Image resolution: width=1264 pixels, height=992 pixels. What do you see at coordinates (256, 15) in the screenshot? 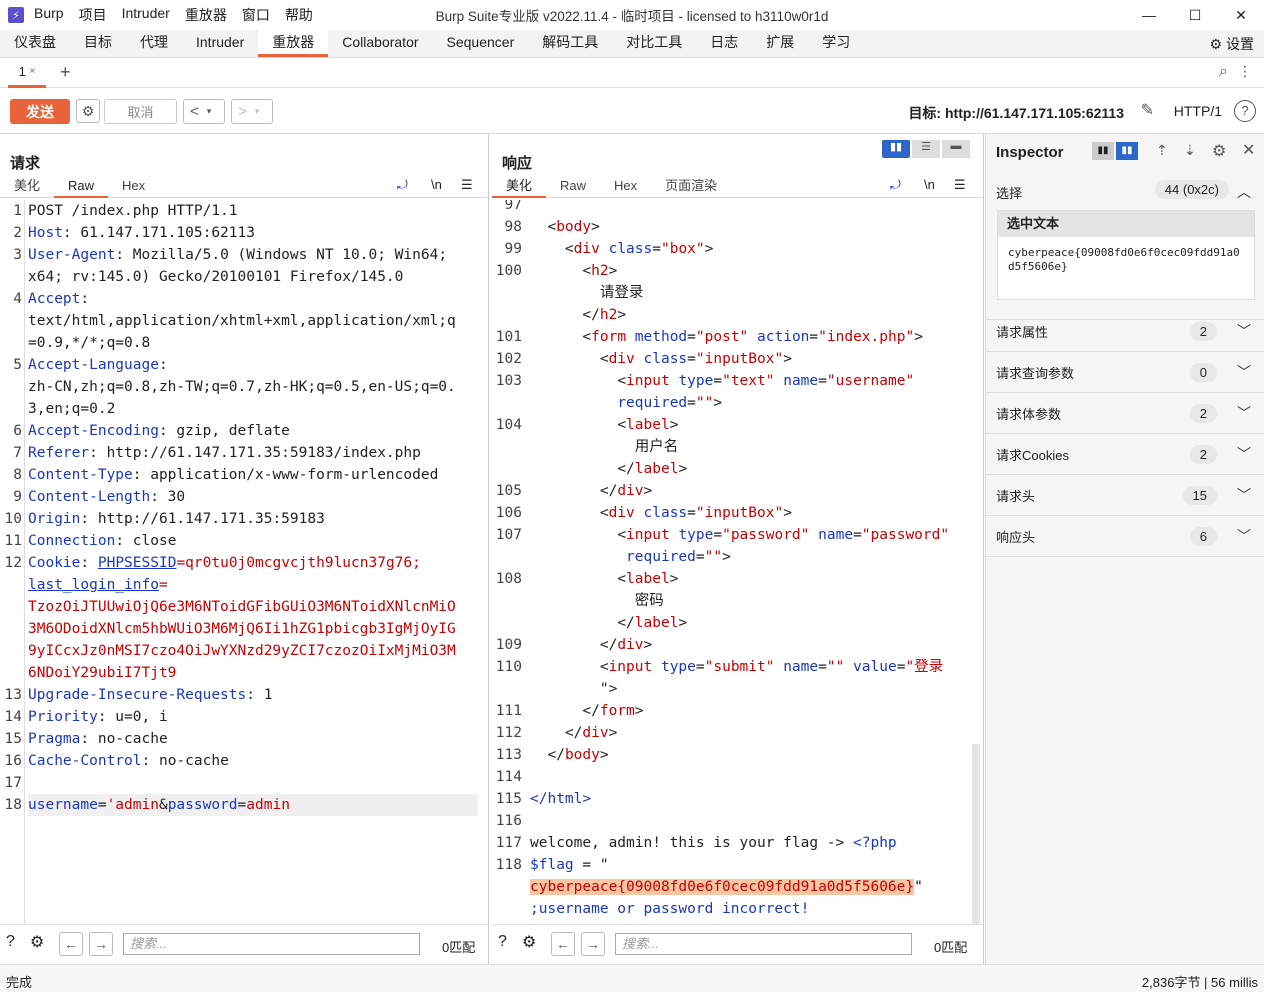
I see `menu-item: 窗口` at bounding box center [256, 15].